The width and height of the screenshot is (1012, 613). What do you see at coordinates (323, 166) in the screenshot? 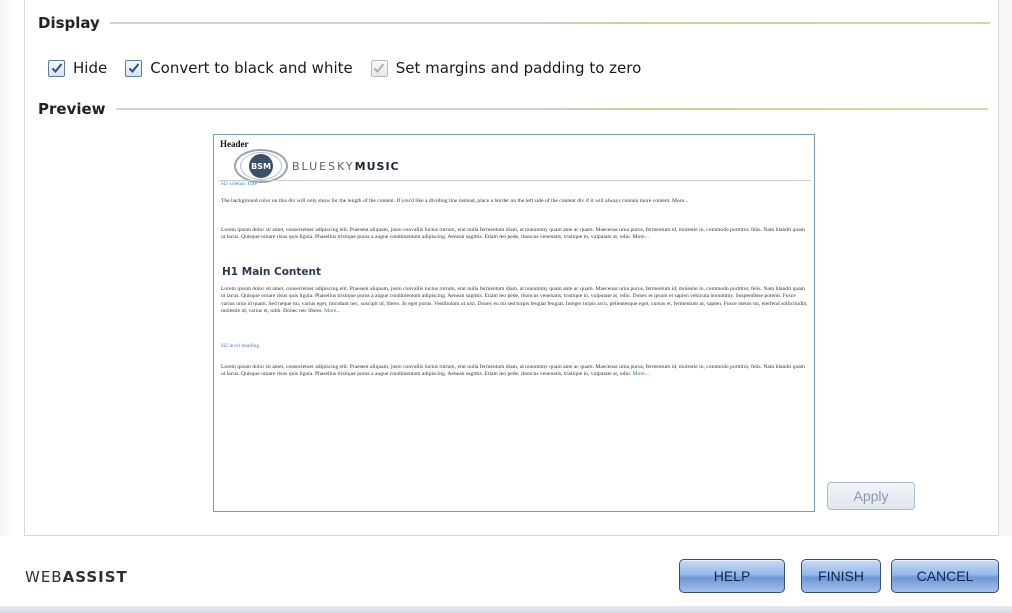
I see `logo-text-light: BLUESKY` at bounding box center [323, 166].